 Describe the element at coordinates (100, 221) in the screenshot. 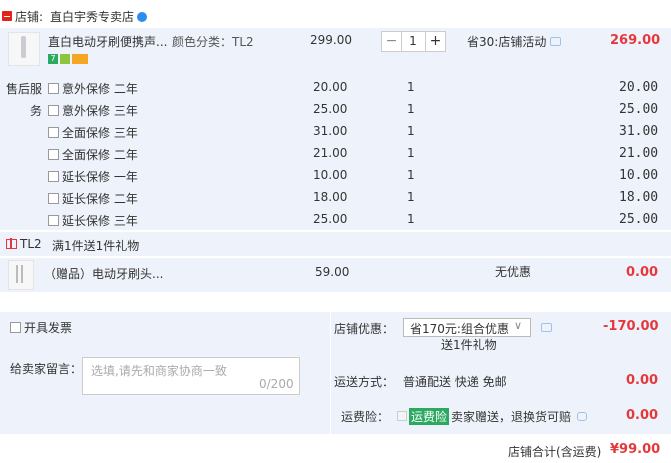

I see `service-name: 延长保修 三年` at that location.